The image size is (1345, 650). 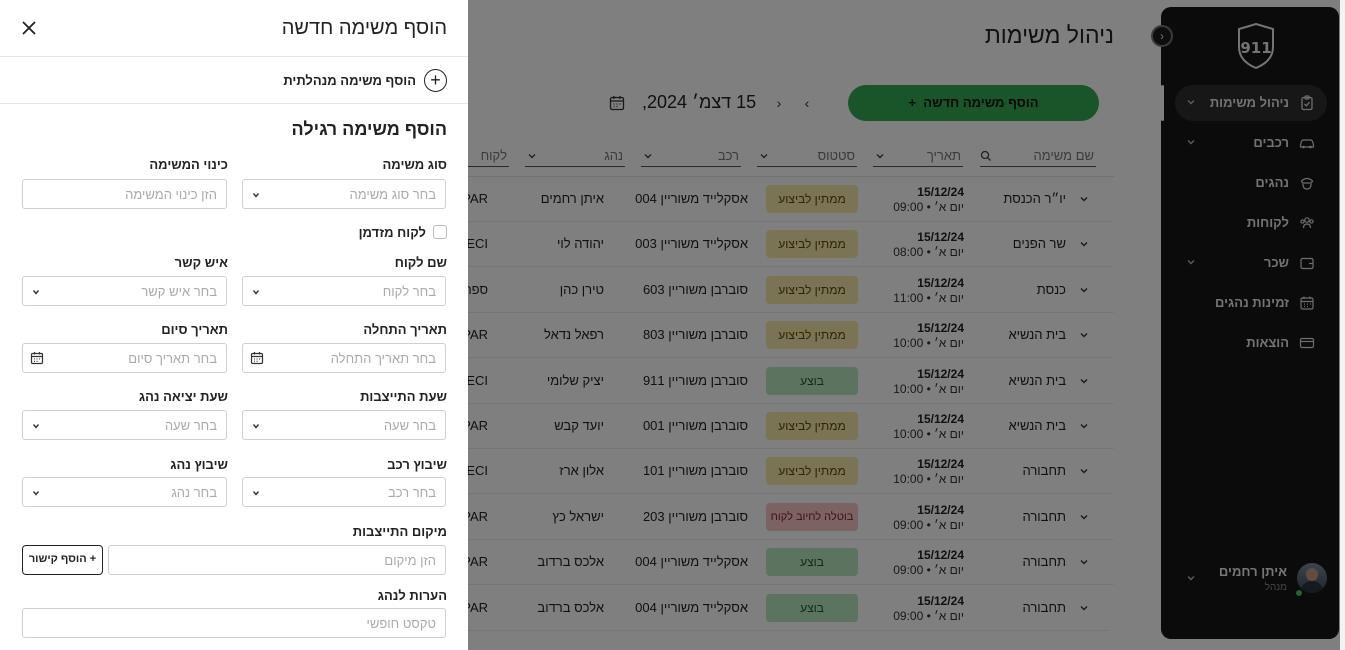 I want to click on end-date-input: בחר תאריך סיום, so click(x=124, y=358).